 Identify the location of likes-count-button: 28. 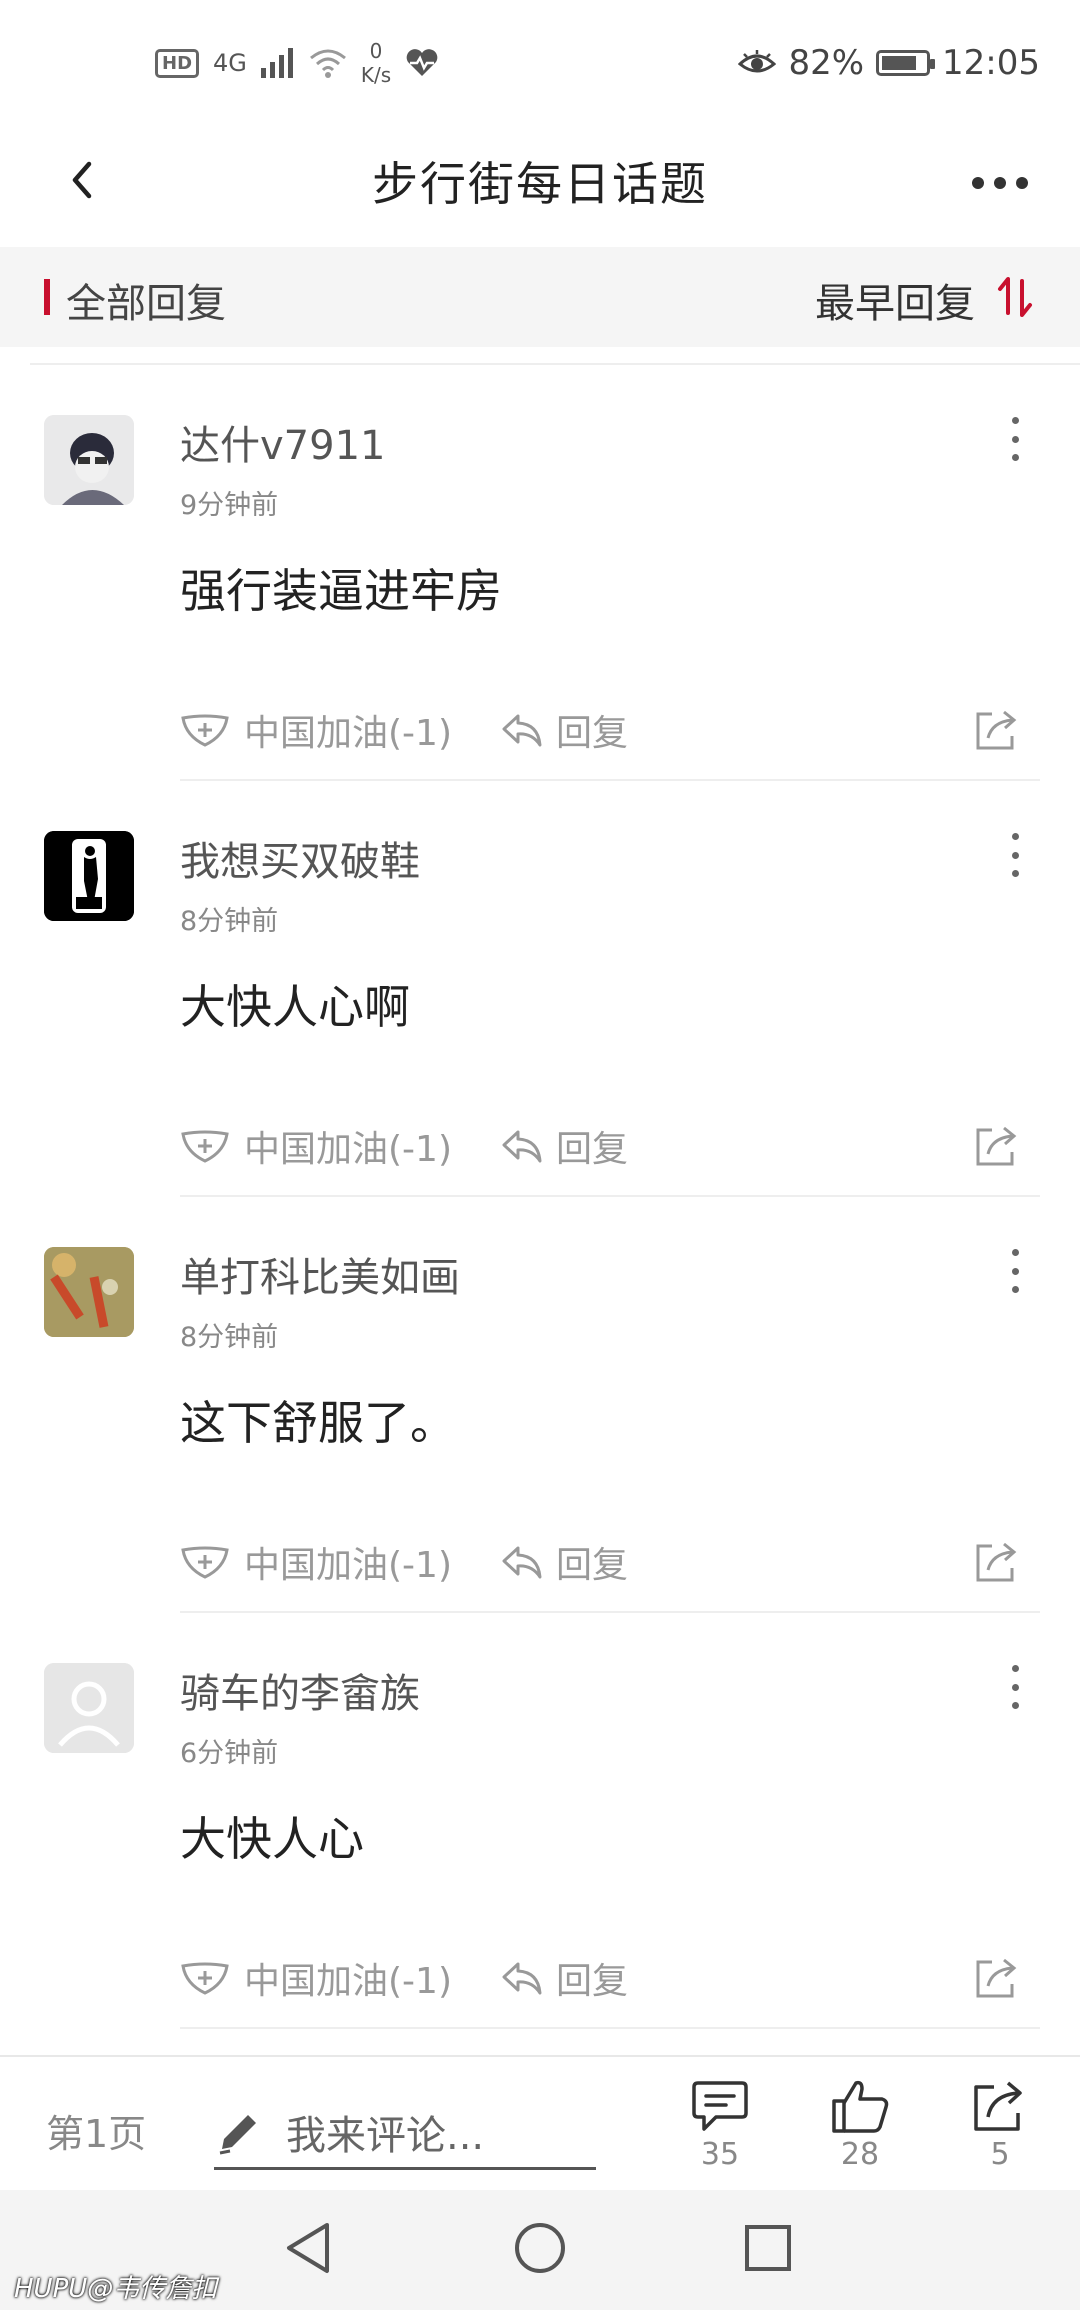
(860, 2125).